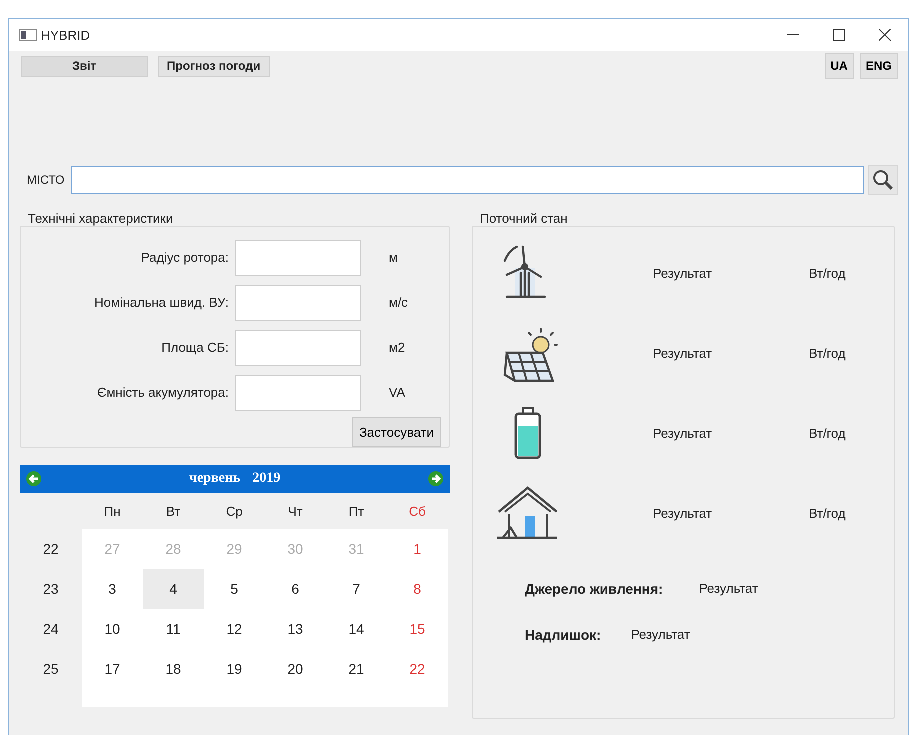  What do you see at coordinates (879, 66) in the screenshot?
I see `language-button: ENG` at bounding box center [879, 66].